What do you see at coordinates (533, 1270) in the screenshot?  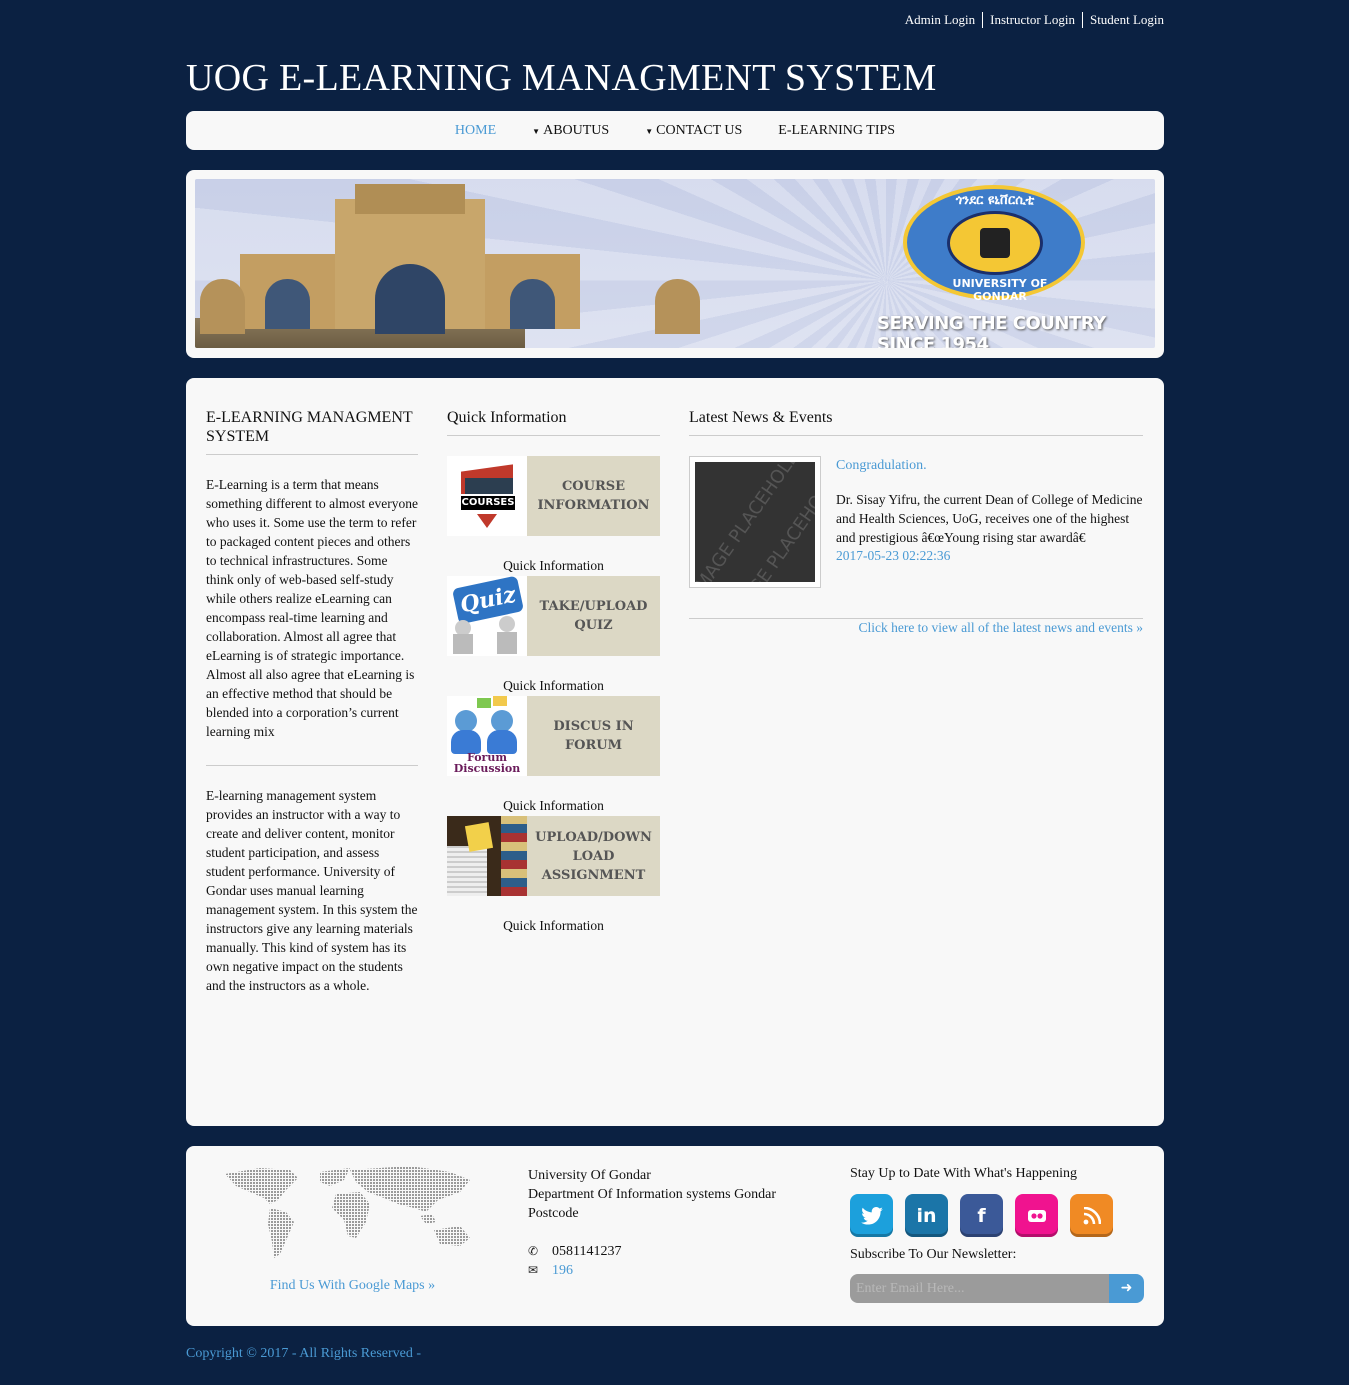 I see `envelope-icon: ✉` at bounding box center [533, 1270].